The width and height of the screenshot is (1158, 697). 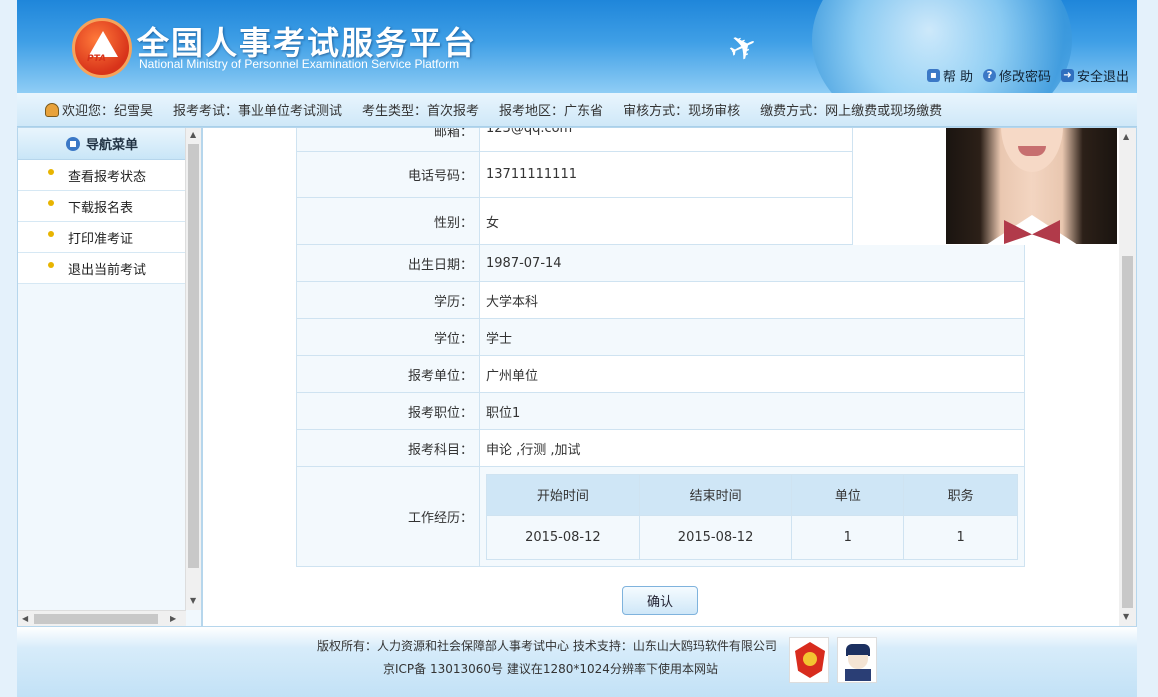 I want to click on degree-row: 学位： 学士, so click(x=660, y=337).